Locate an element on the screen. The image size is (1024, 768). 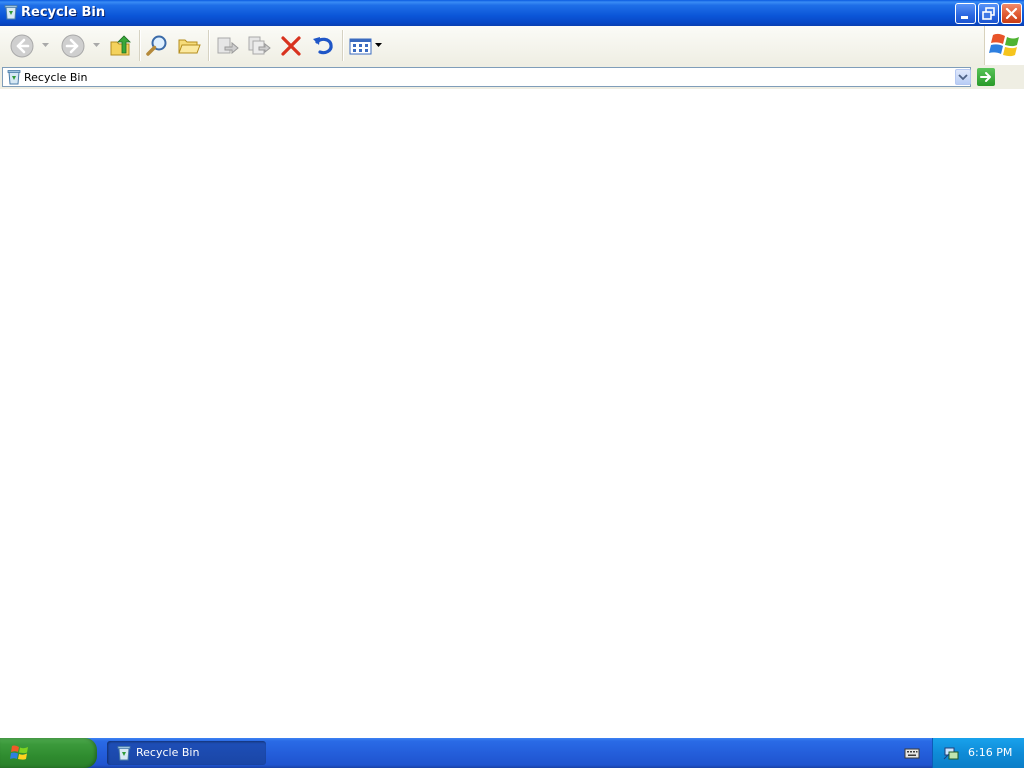
windows-logo-icon is located at coordinates (1004, 45).